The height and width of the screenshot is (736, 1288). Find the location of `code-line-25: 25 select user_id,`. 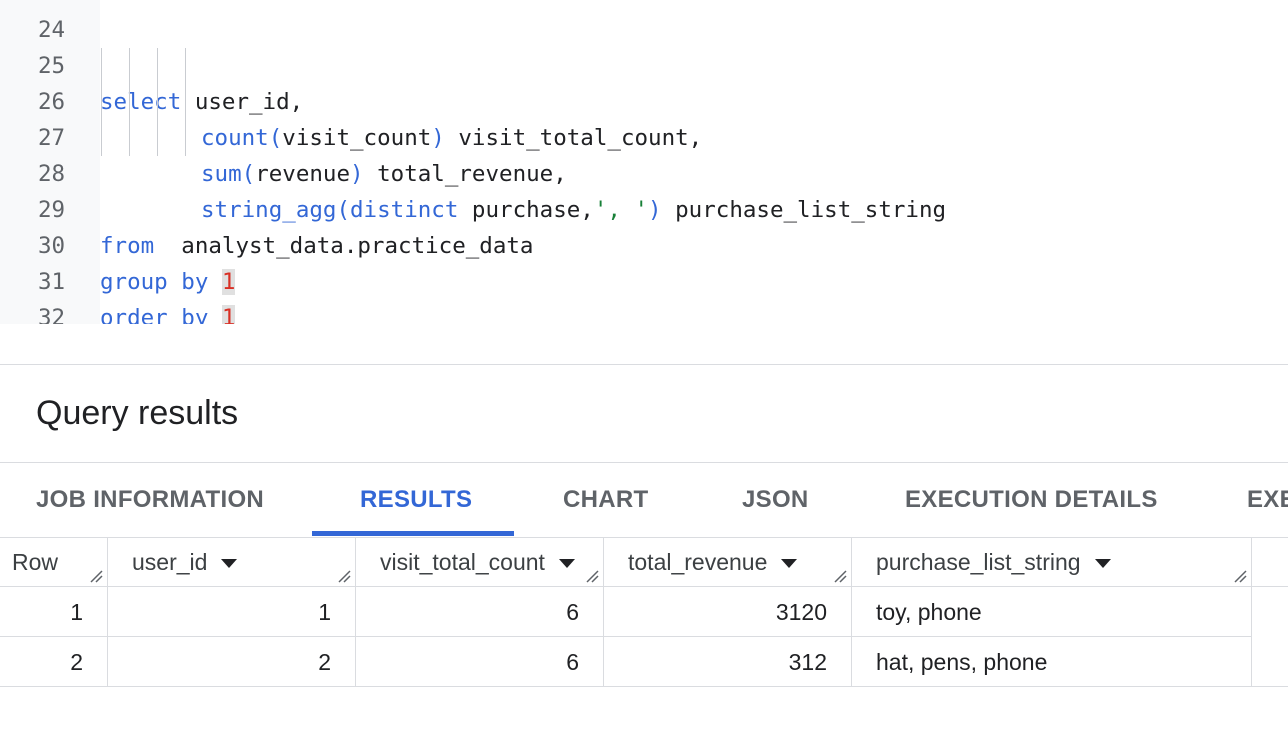

code-line-25: 25 select user_id, is located at coordinates (644, 63).